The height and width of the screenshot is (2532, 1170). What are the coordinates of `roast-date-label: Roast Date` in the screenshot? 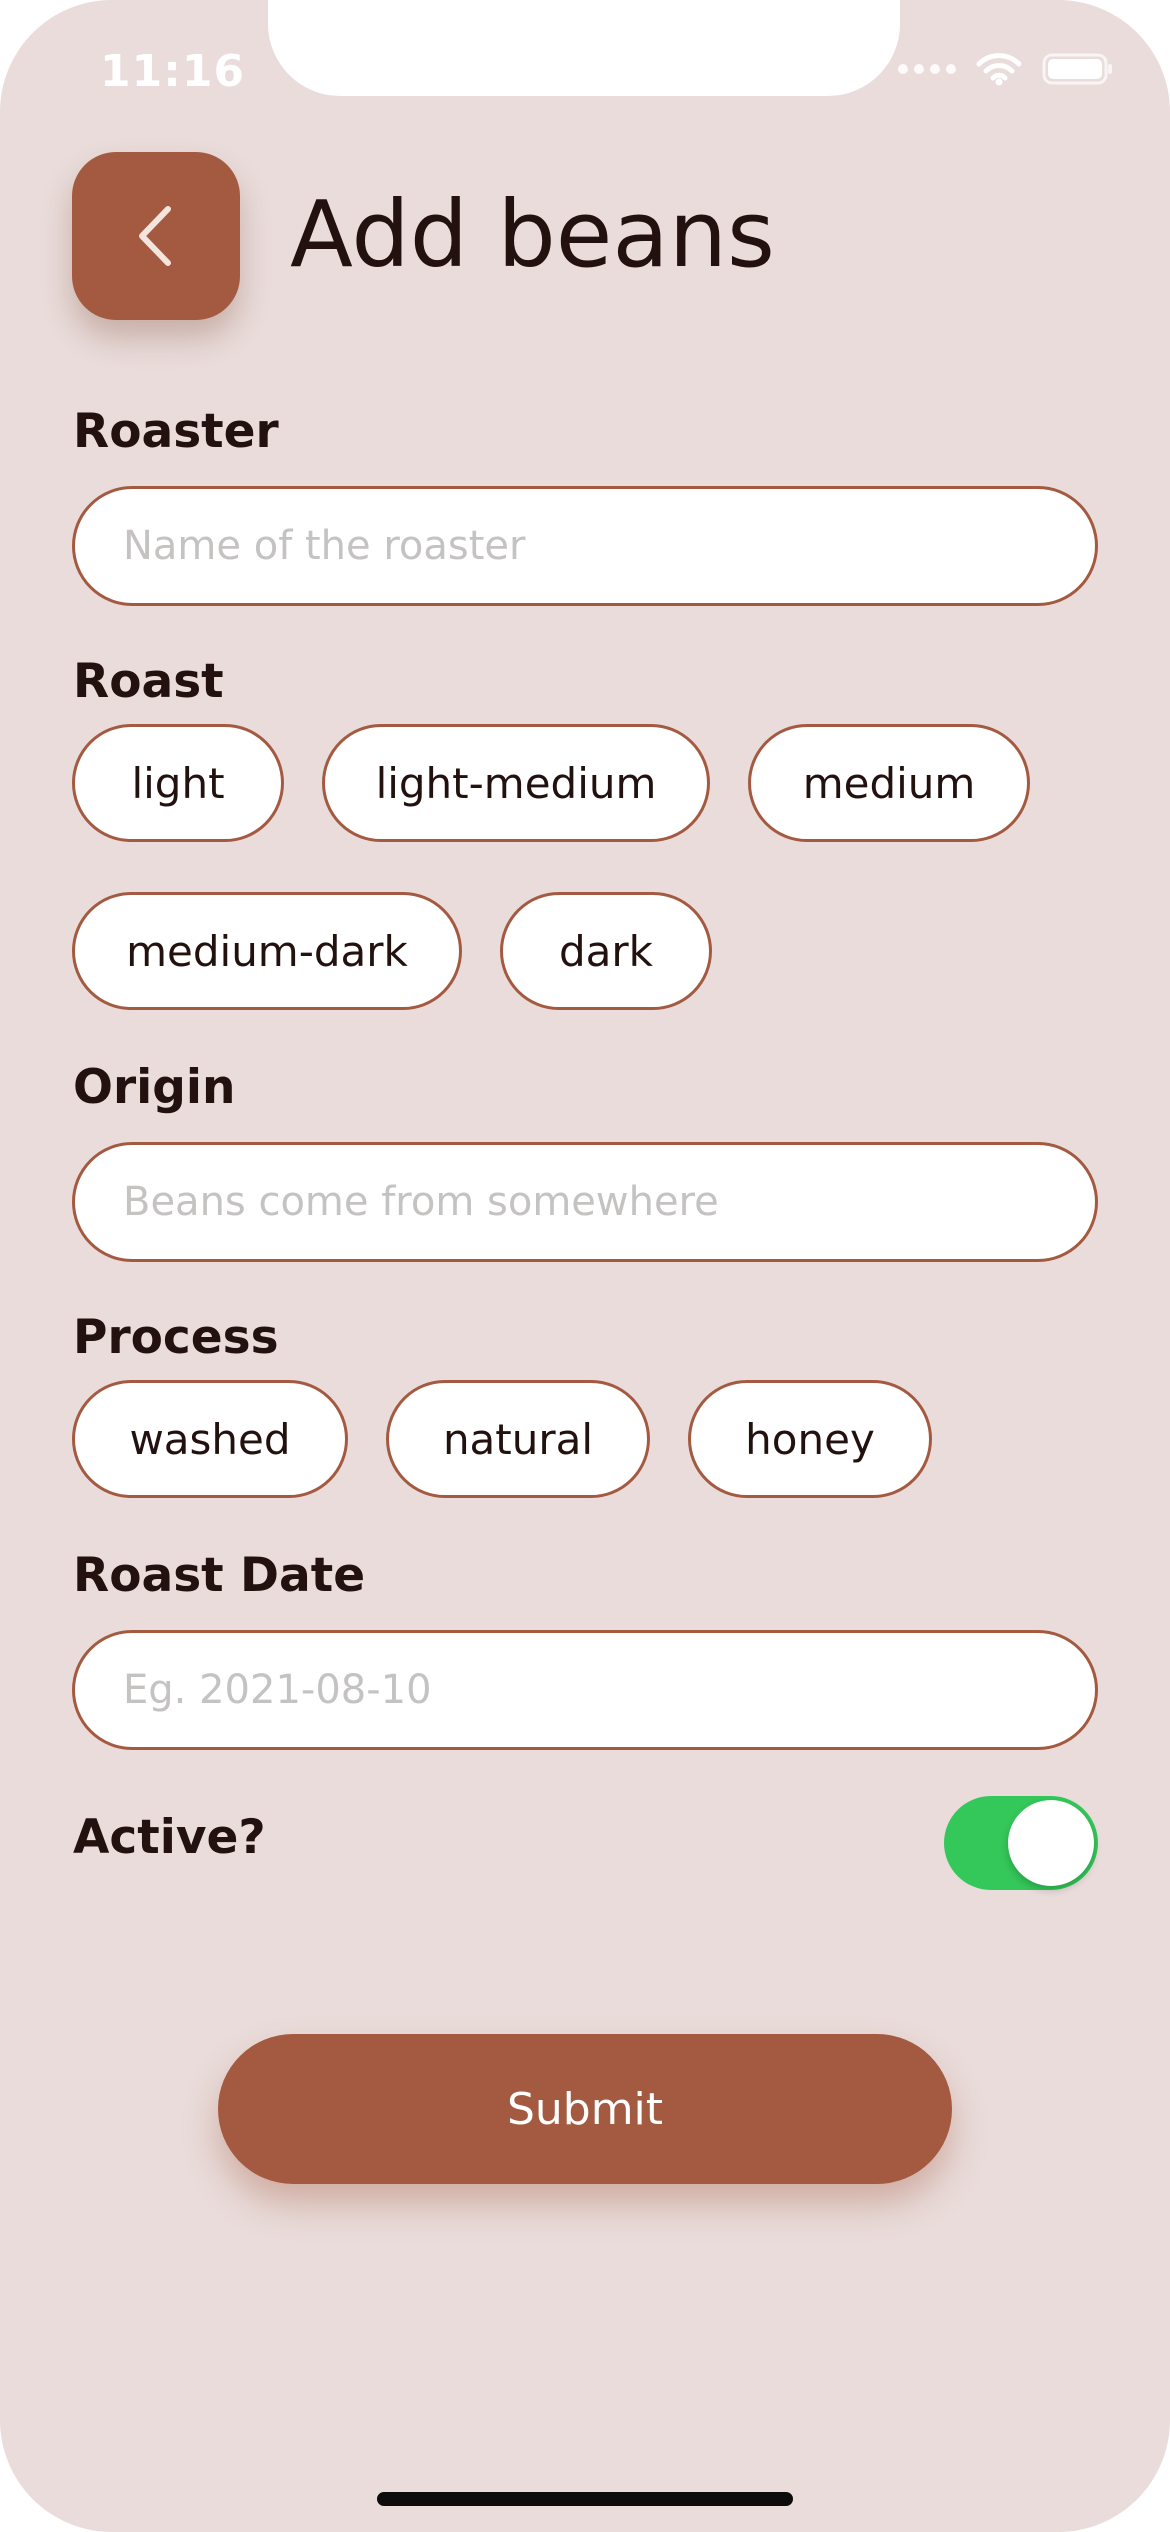 It's located at (219, 1575).